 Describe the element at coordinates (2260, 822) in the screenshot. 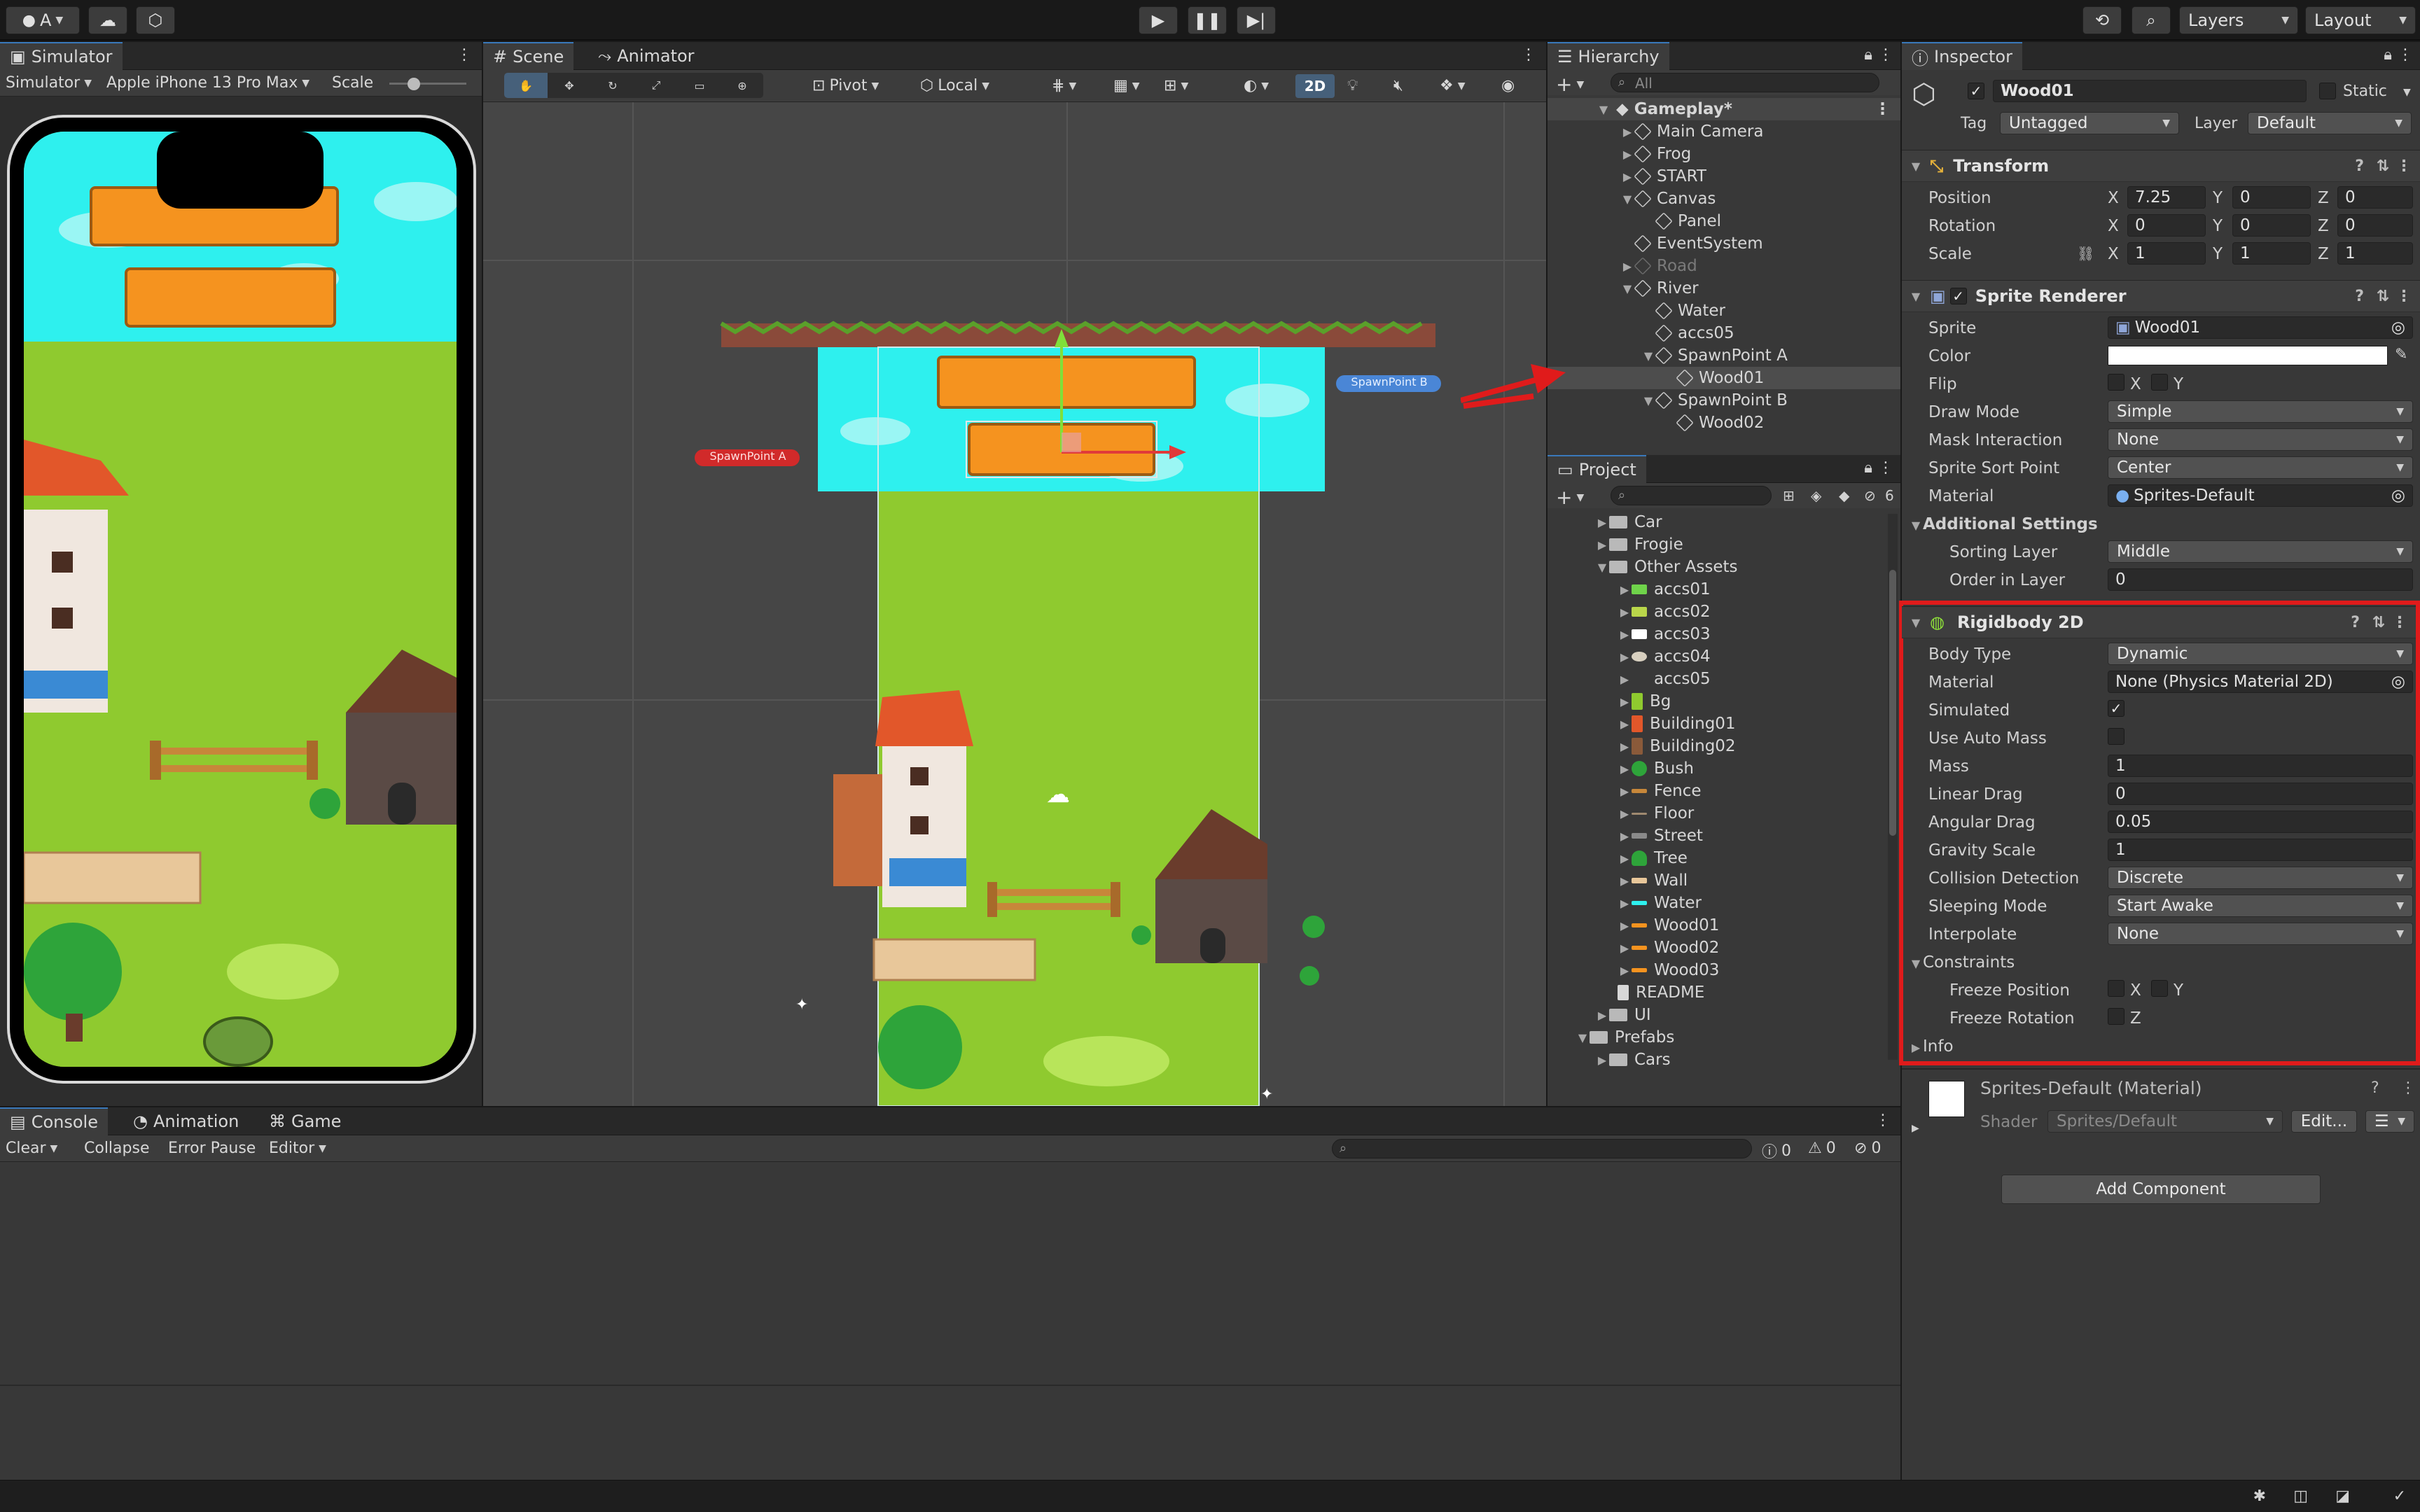

I see `angular-drag-field: 0.05` at that location.